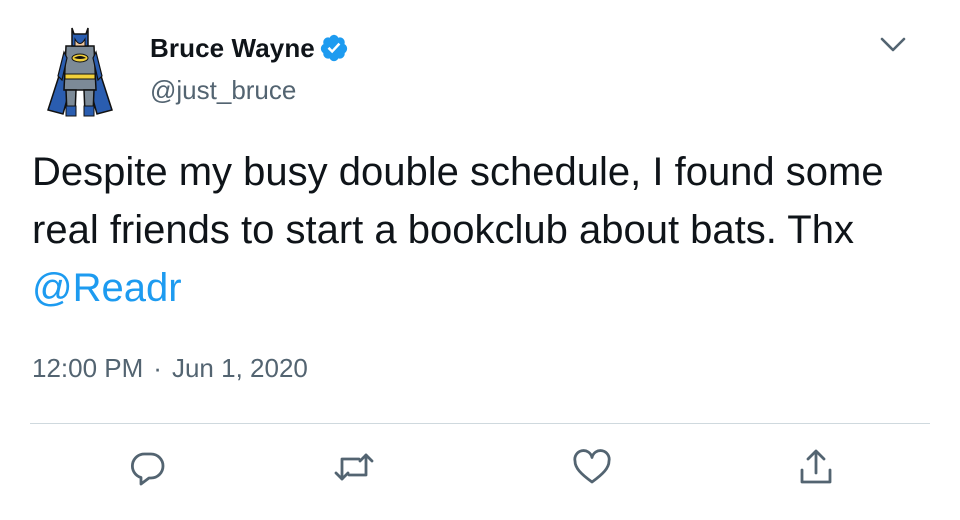 Image resolution: width=960 pixels, height=520 pixels. I want to click on tweet-date: Jun 1, 2020, so click(240, 368).